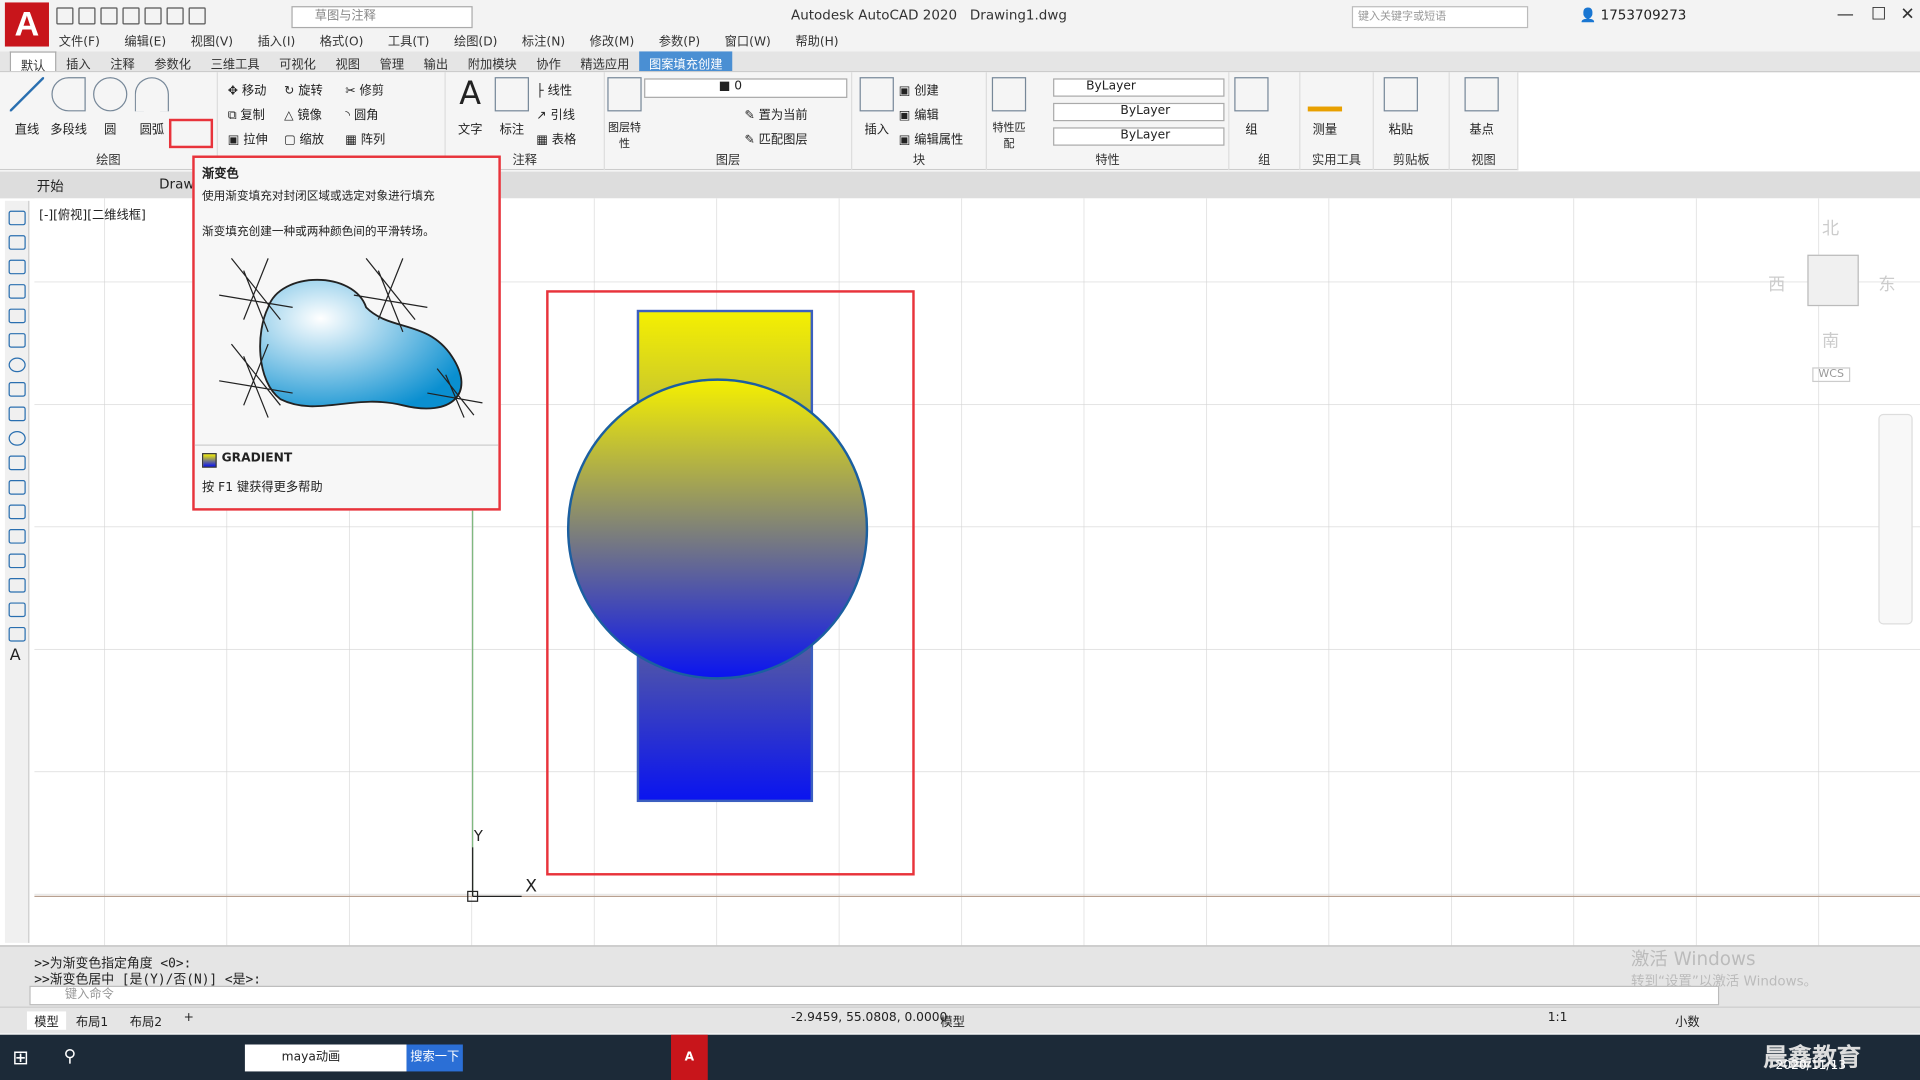 This screenshot has width=1920, height=1080. What do you see at coordinates (342, 41) in the screenshot?
I see `menu-format: 格式(O)` at bounding box center [342, 41].